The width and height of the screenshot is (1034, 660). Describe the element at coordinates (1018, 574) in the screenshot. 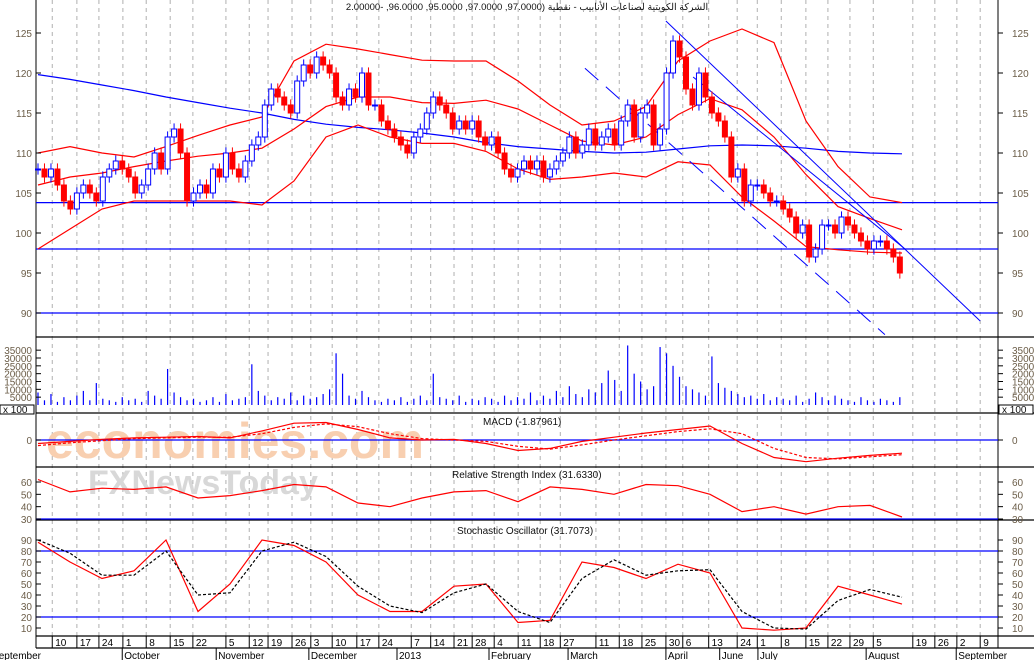

I see `stochastic-axis-label: 60` at that location.